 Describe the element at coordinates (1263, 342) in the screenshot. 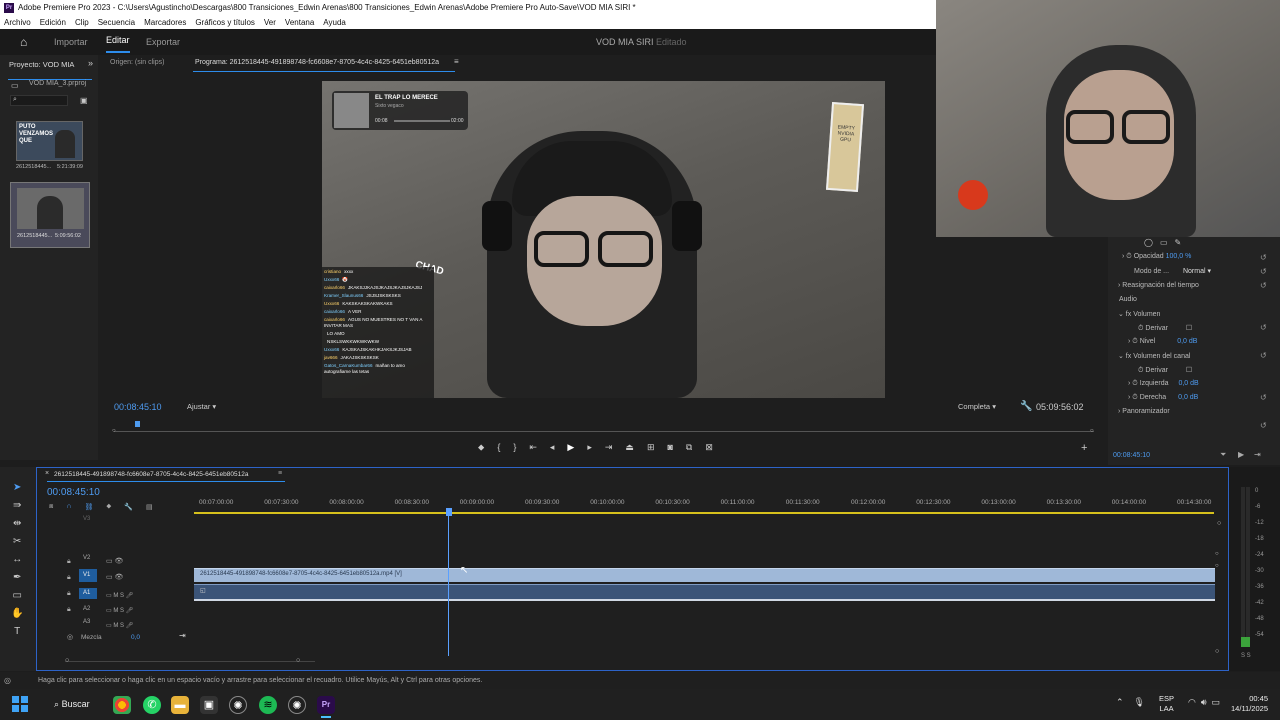

I see `reset-icons: ↺ ↺ ↺ ↺ ↺ ↺ ↺` at that location.